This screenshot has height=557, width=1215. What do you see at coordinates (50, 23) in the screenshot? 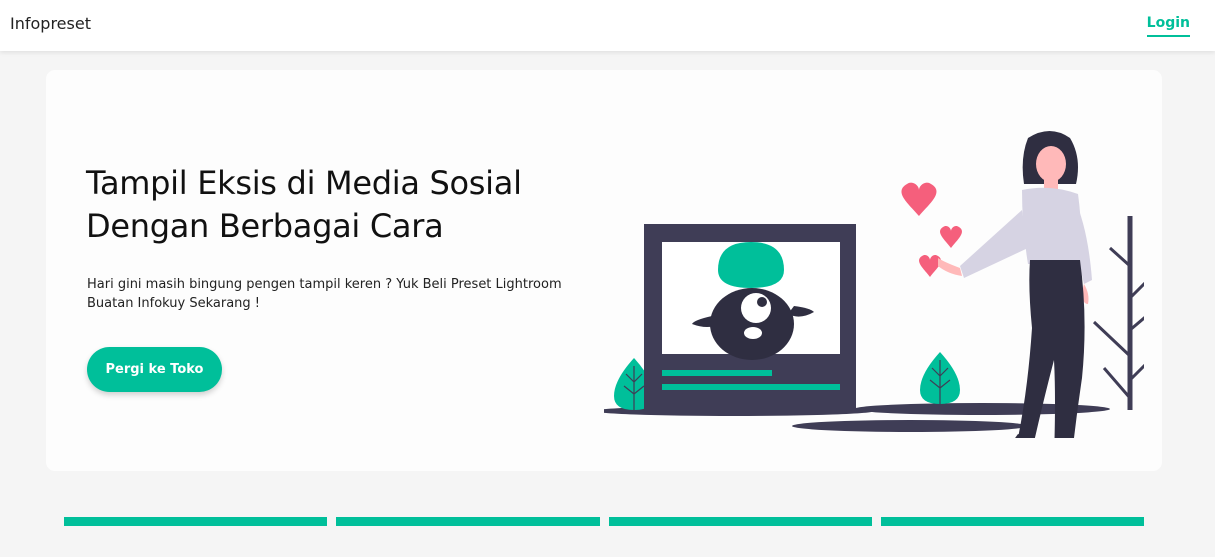
I see `brand-logo-text: Infopreset` at bounding box center [50, 23].